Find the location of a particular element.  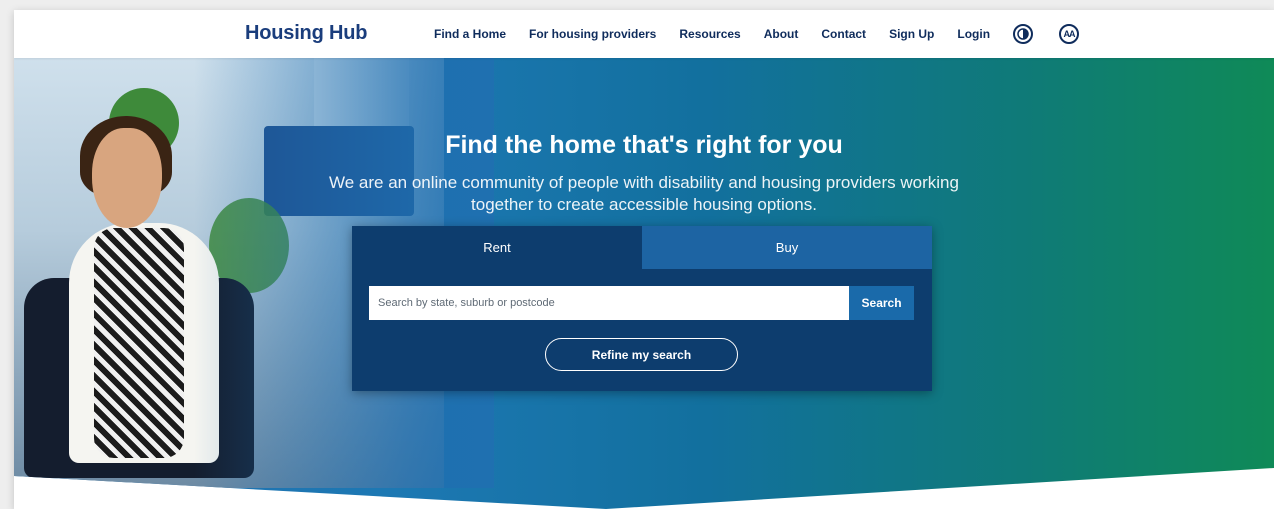

nav-find-a-home: Find a Home is located at coordinates (470, 34).